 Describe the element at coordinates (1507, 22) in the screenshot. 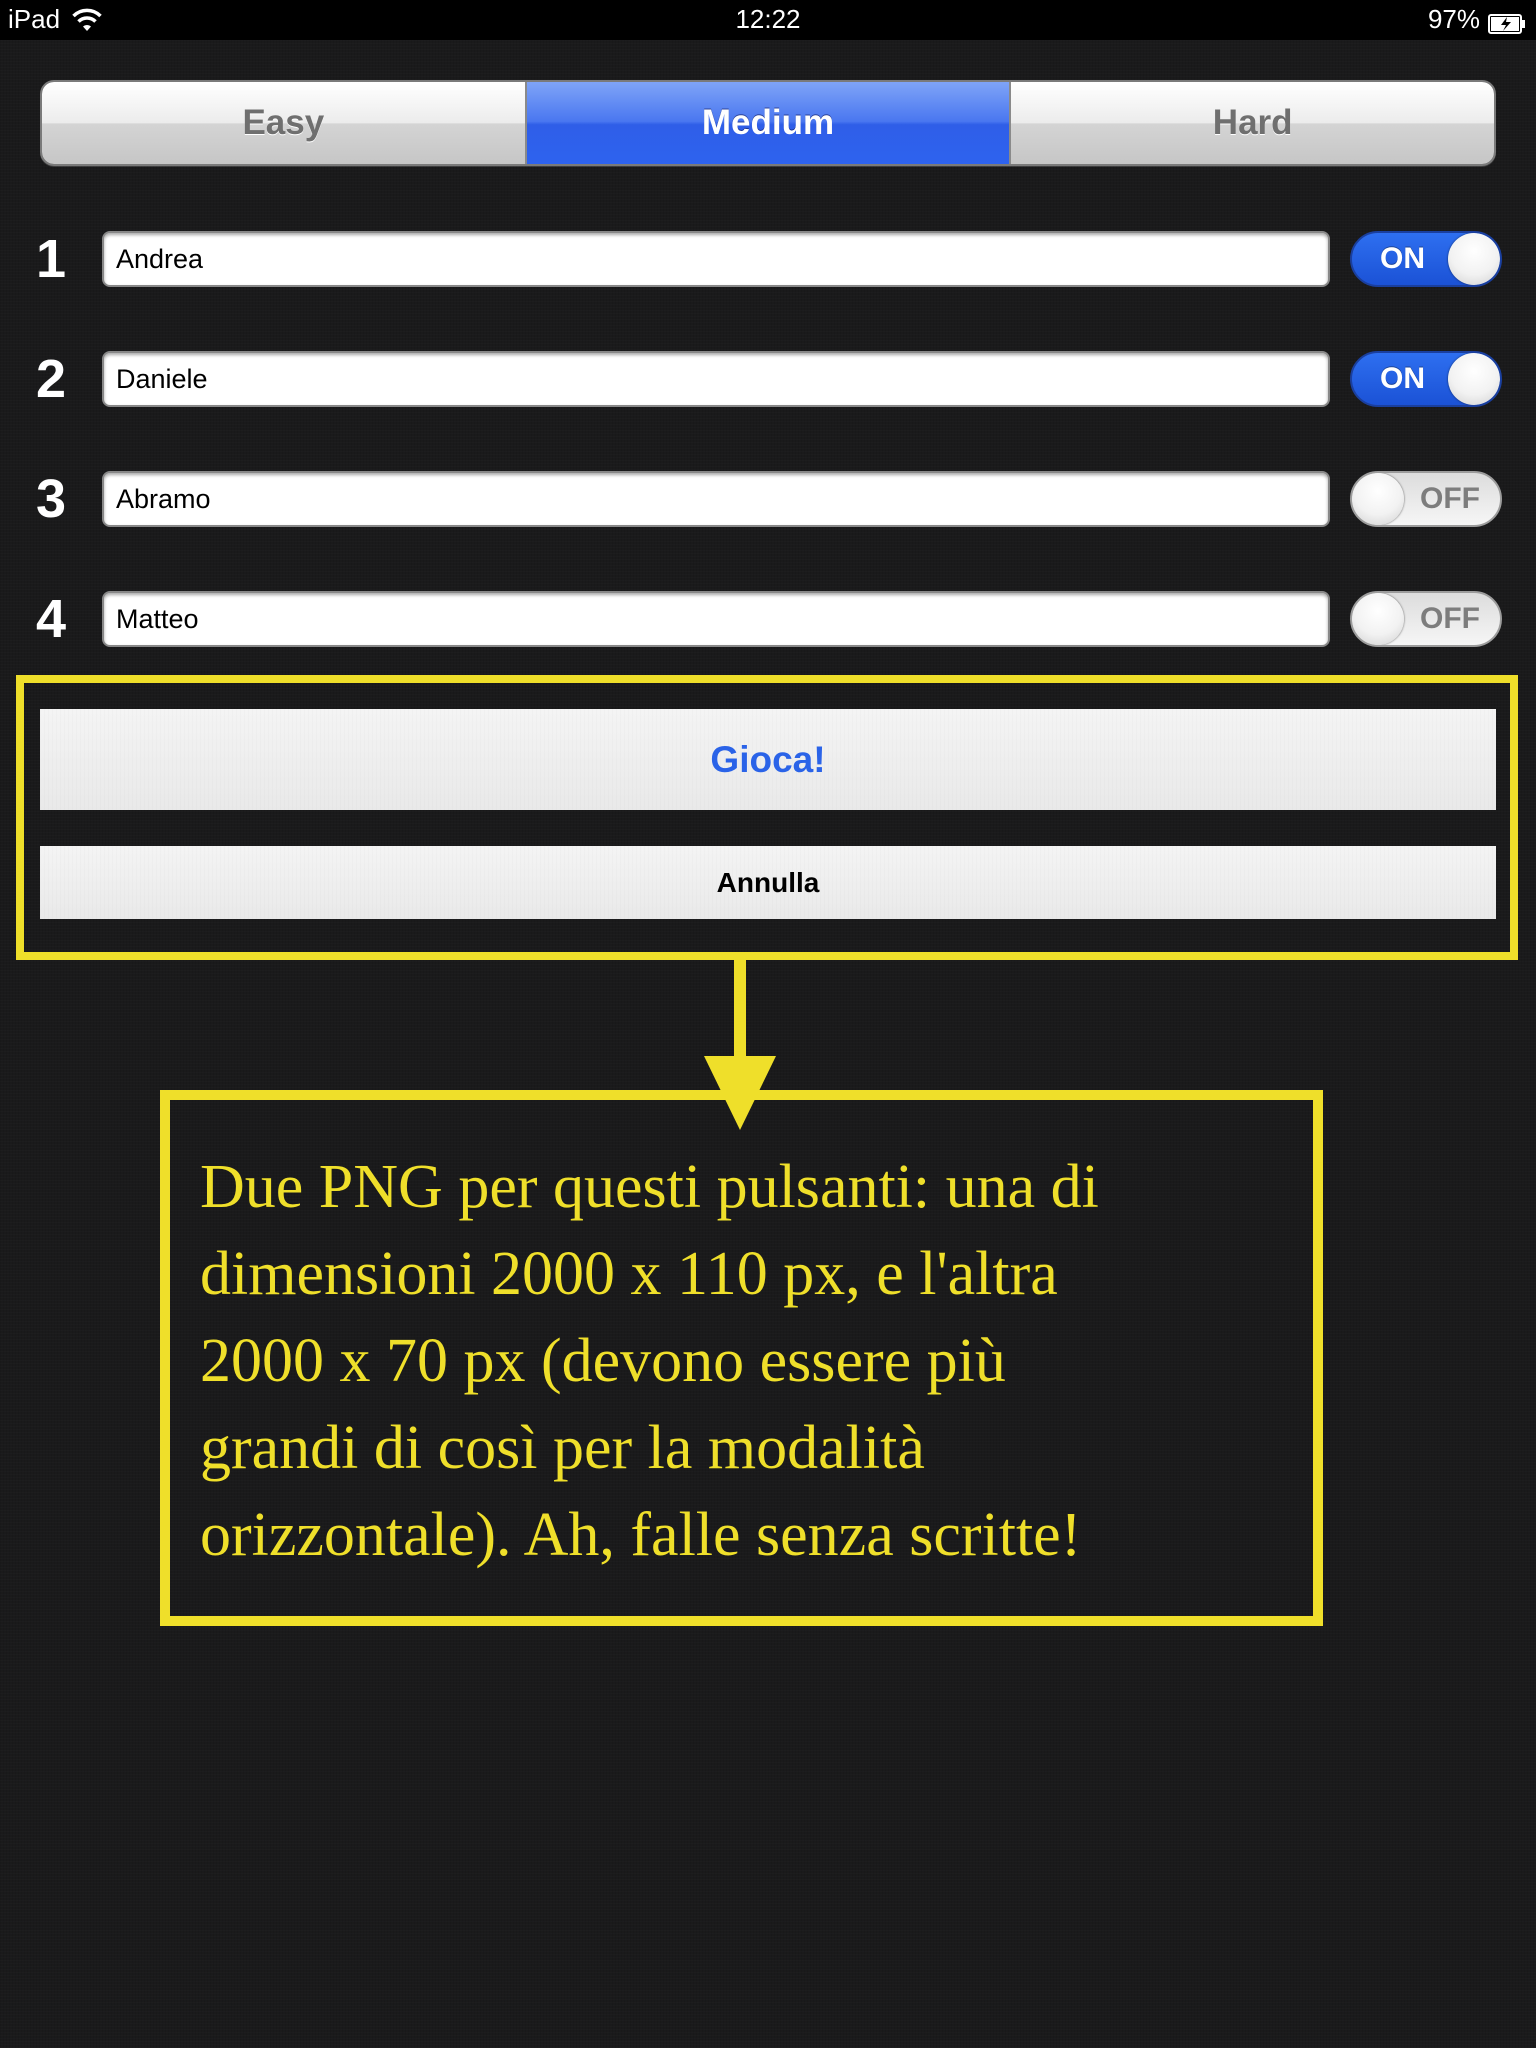

I see `battery-icon` at that location.